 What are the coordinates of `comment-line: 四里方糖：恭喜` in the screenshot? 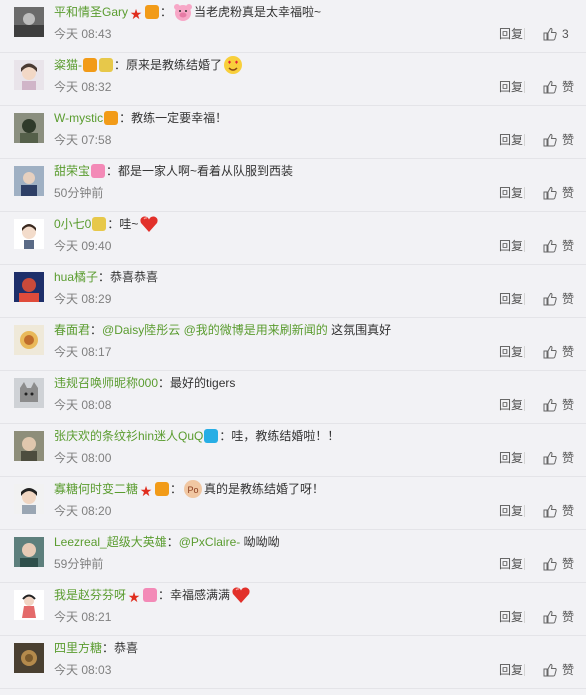 It's located at (96, 648).